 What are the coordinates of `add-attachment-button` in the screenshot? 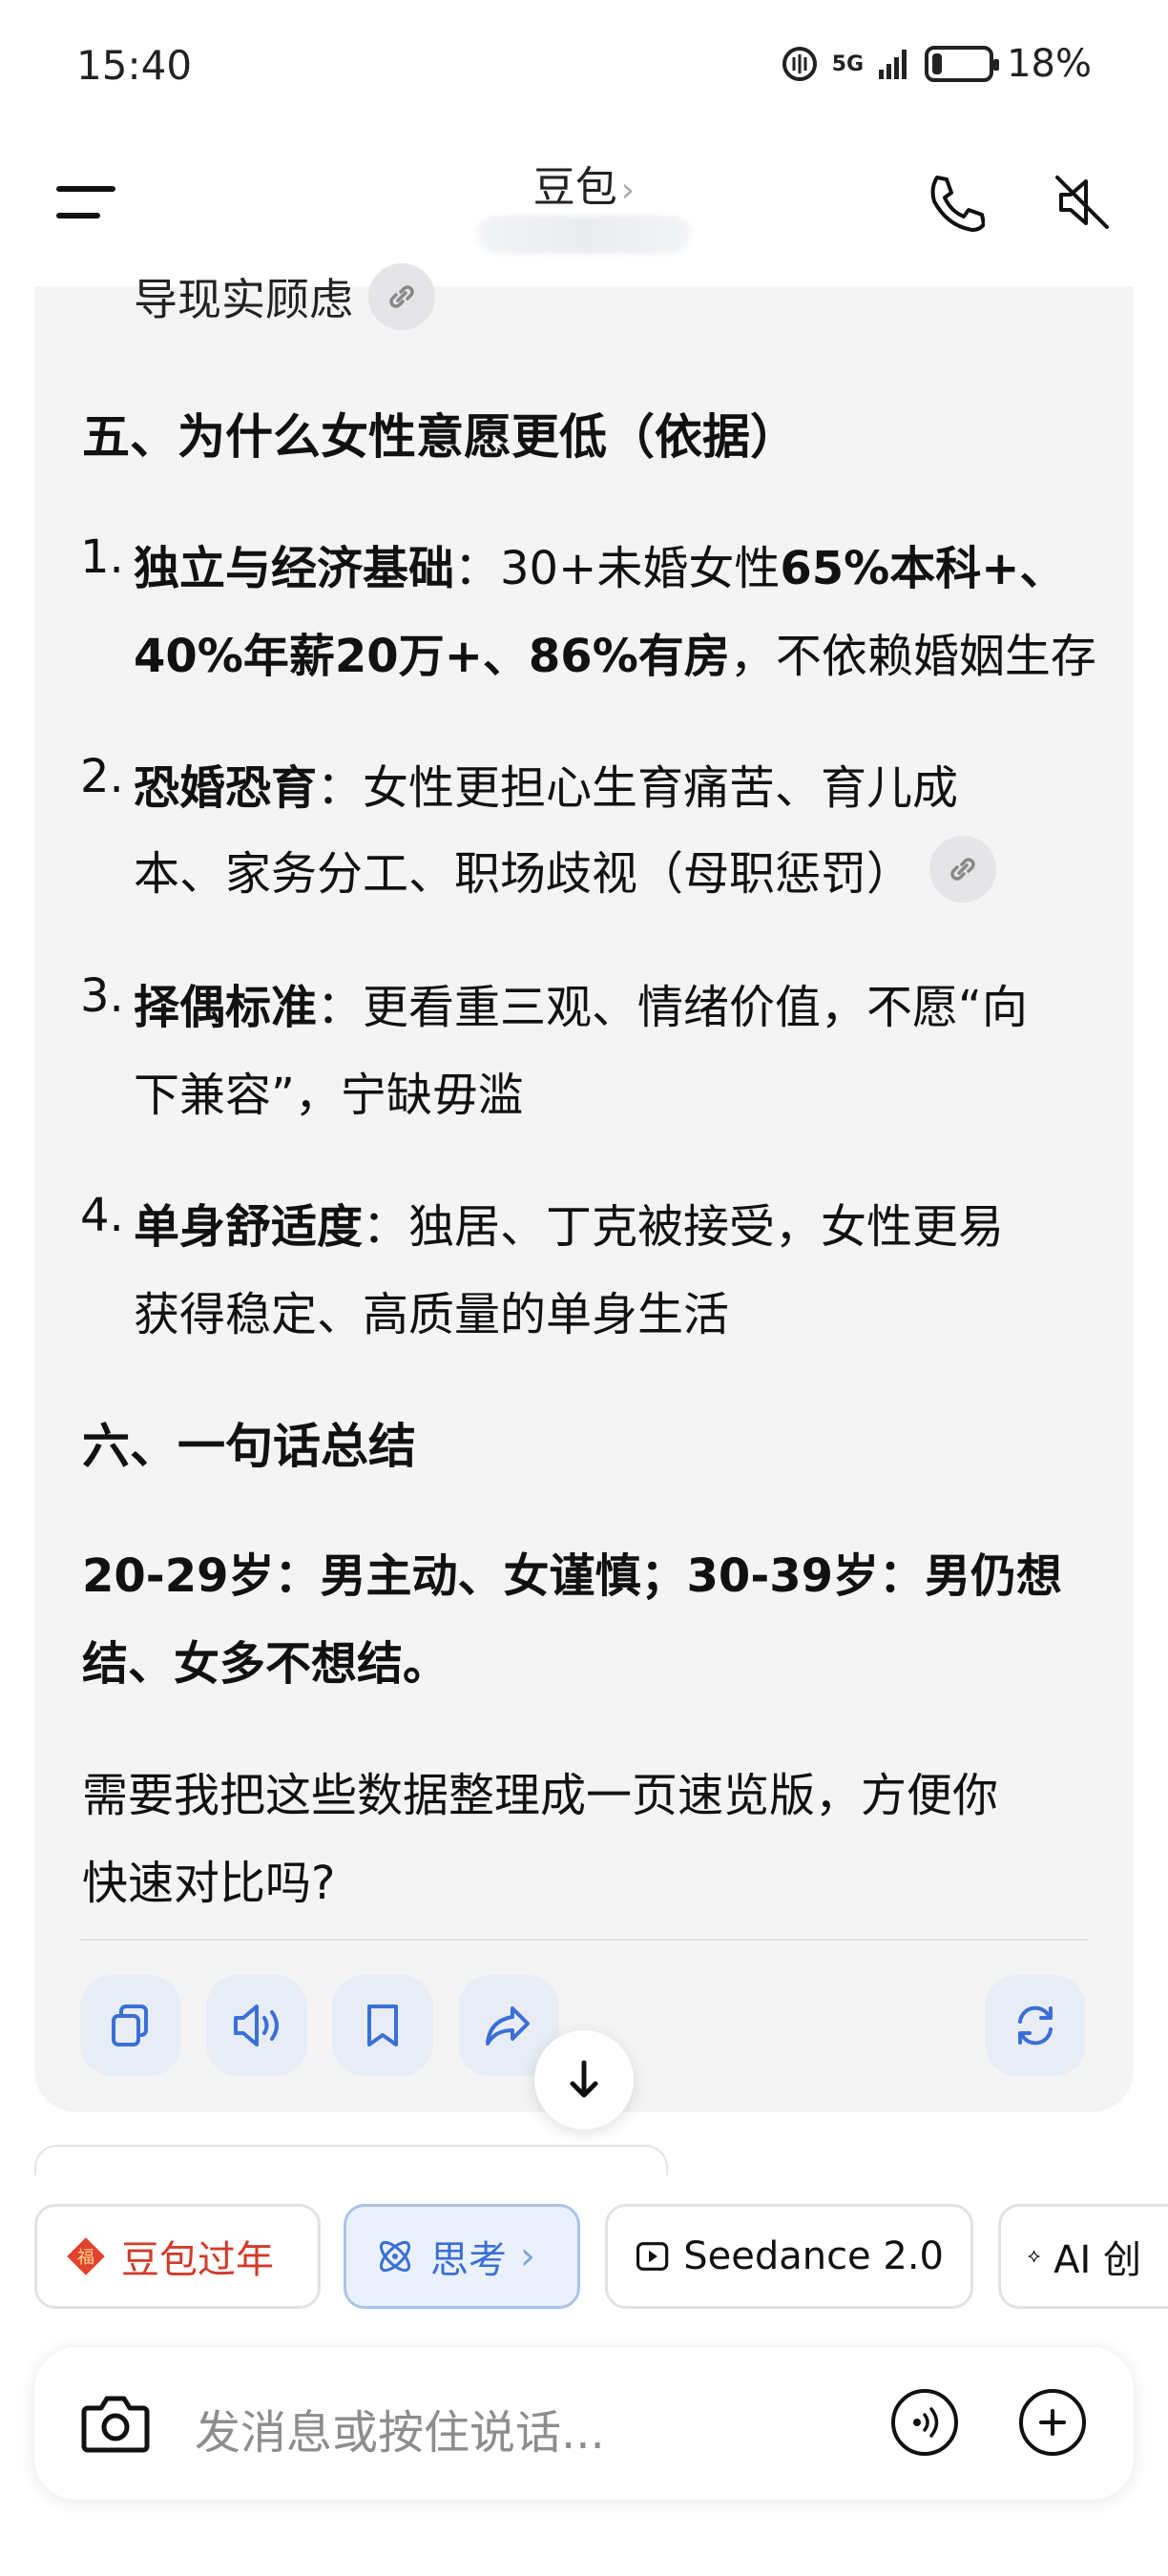 It's located at (1052, 2422).